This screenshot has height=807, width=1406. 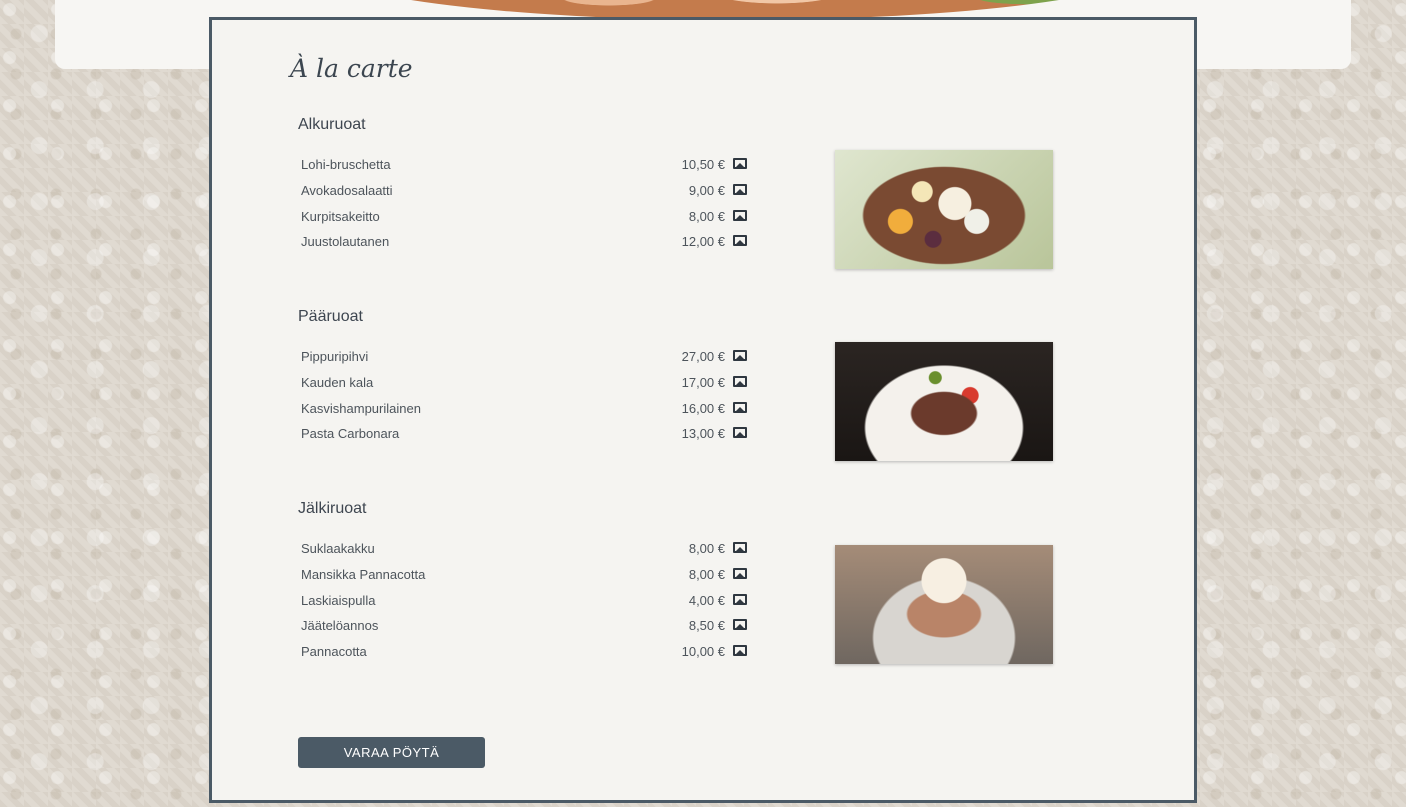 What do you see at coordinates (706, 626) in the screenshot?
I see `menu-item-price: 8,50 €` at bounding box center [706, 626].